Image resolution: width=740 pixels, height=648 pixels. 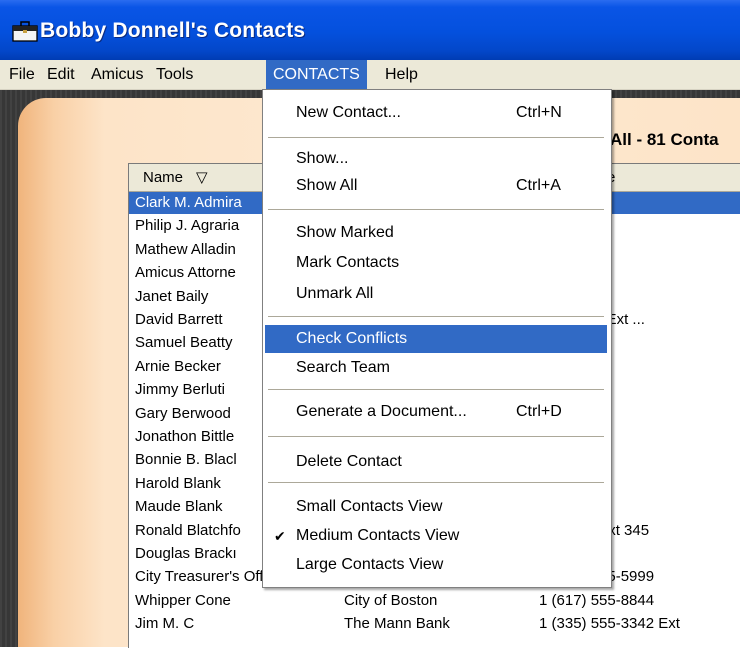 I want to click on contact-name: Mathew Alladin, so click(x=185, y=249).